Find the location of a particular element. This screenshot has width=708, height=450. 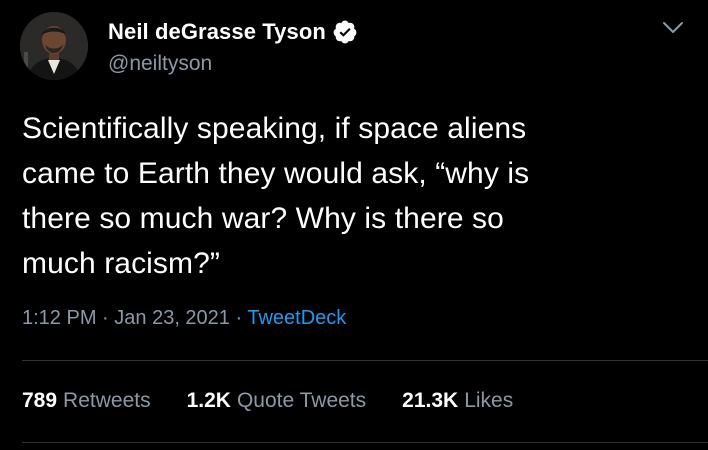

quote-tweets-count: 1.2K is located at coordinates (208, 400).